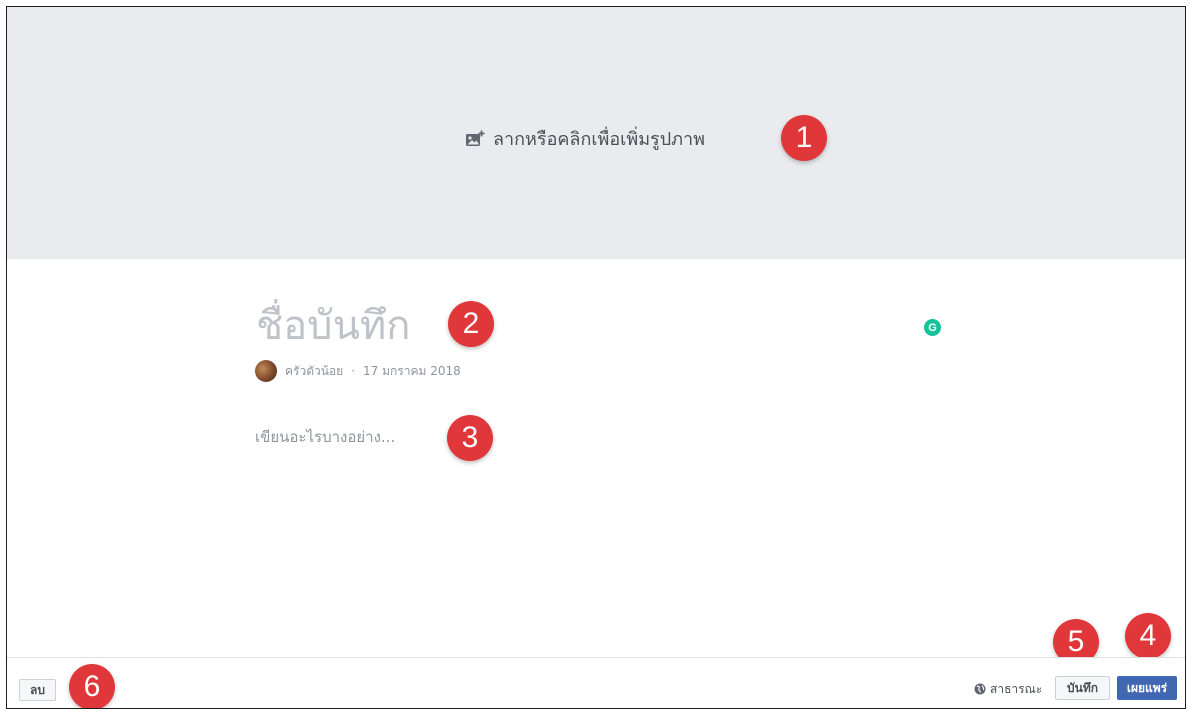  What do you see at coordinates (1148, 636) in the screenshot?
I see `annotation-badge-4: 4` at bounding box center [1148, 636].